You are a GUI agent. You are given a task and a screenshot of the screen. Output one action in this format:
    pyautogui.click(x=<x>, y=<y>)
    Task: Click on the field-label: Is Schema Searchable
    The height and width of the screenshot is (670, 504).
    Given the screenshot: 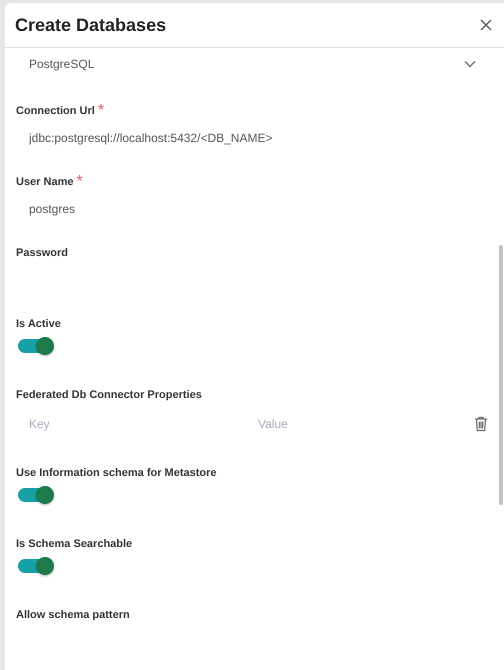 What is the action you would take?
    pyautogui.click(x=74, y=544)
    